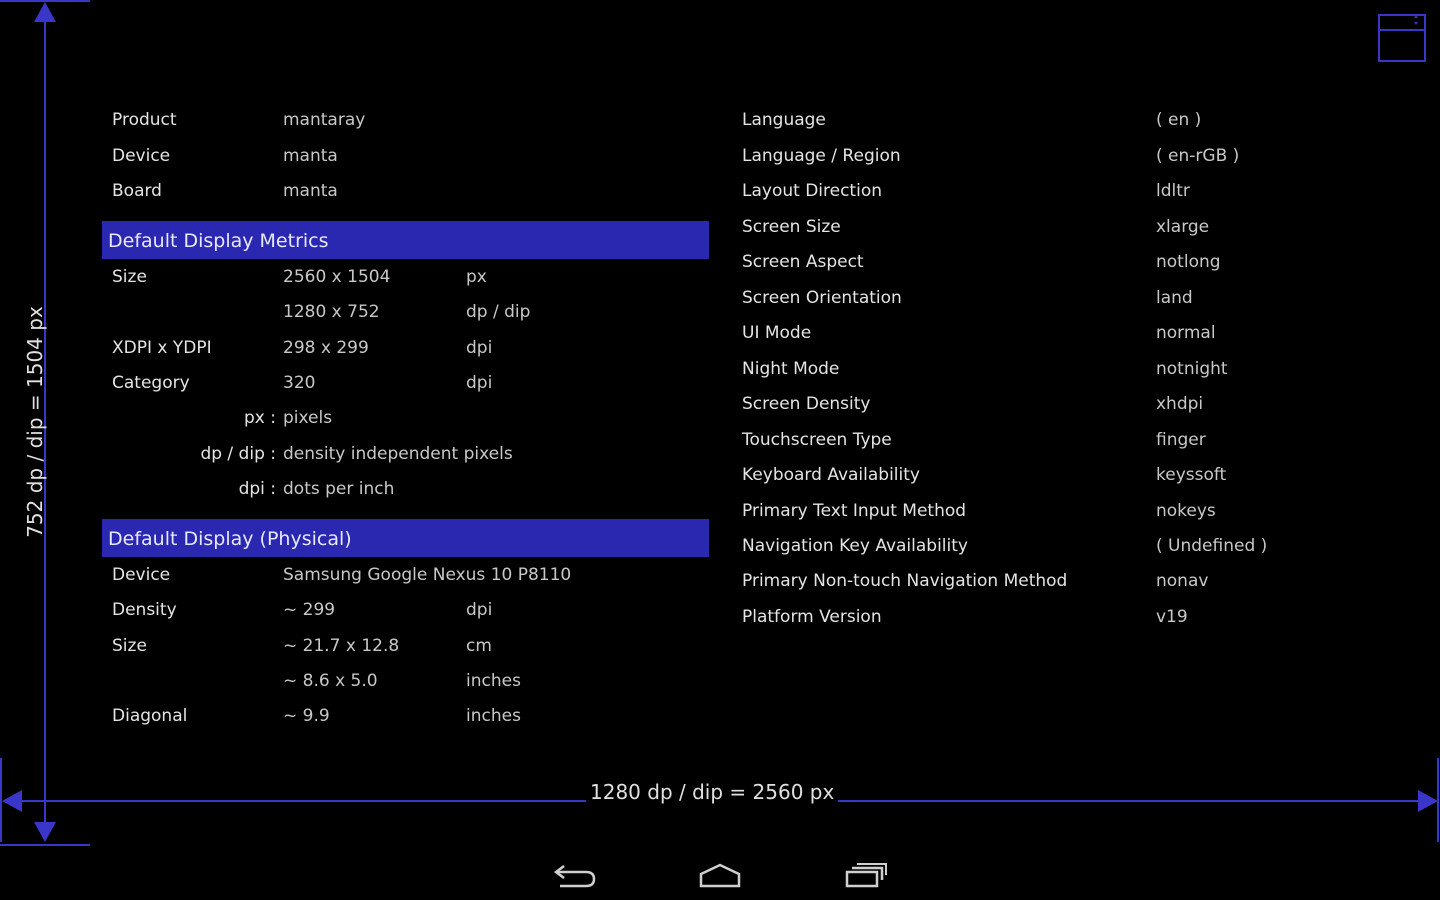  I want to click on physical-value: Samsung Google Nexus 10 P8110, so click(427, 575).